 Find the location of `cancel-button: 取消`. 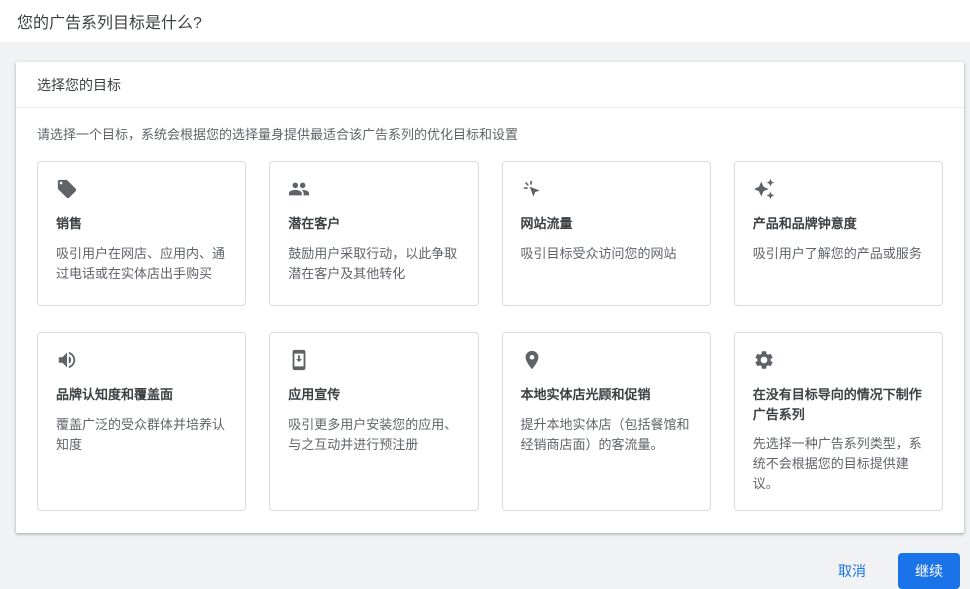

cancel-button: 取消 is located at coordinates (852, 571).